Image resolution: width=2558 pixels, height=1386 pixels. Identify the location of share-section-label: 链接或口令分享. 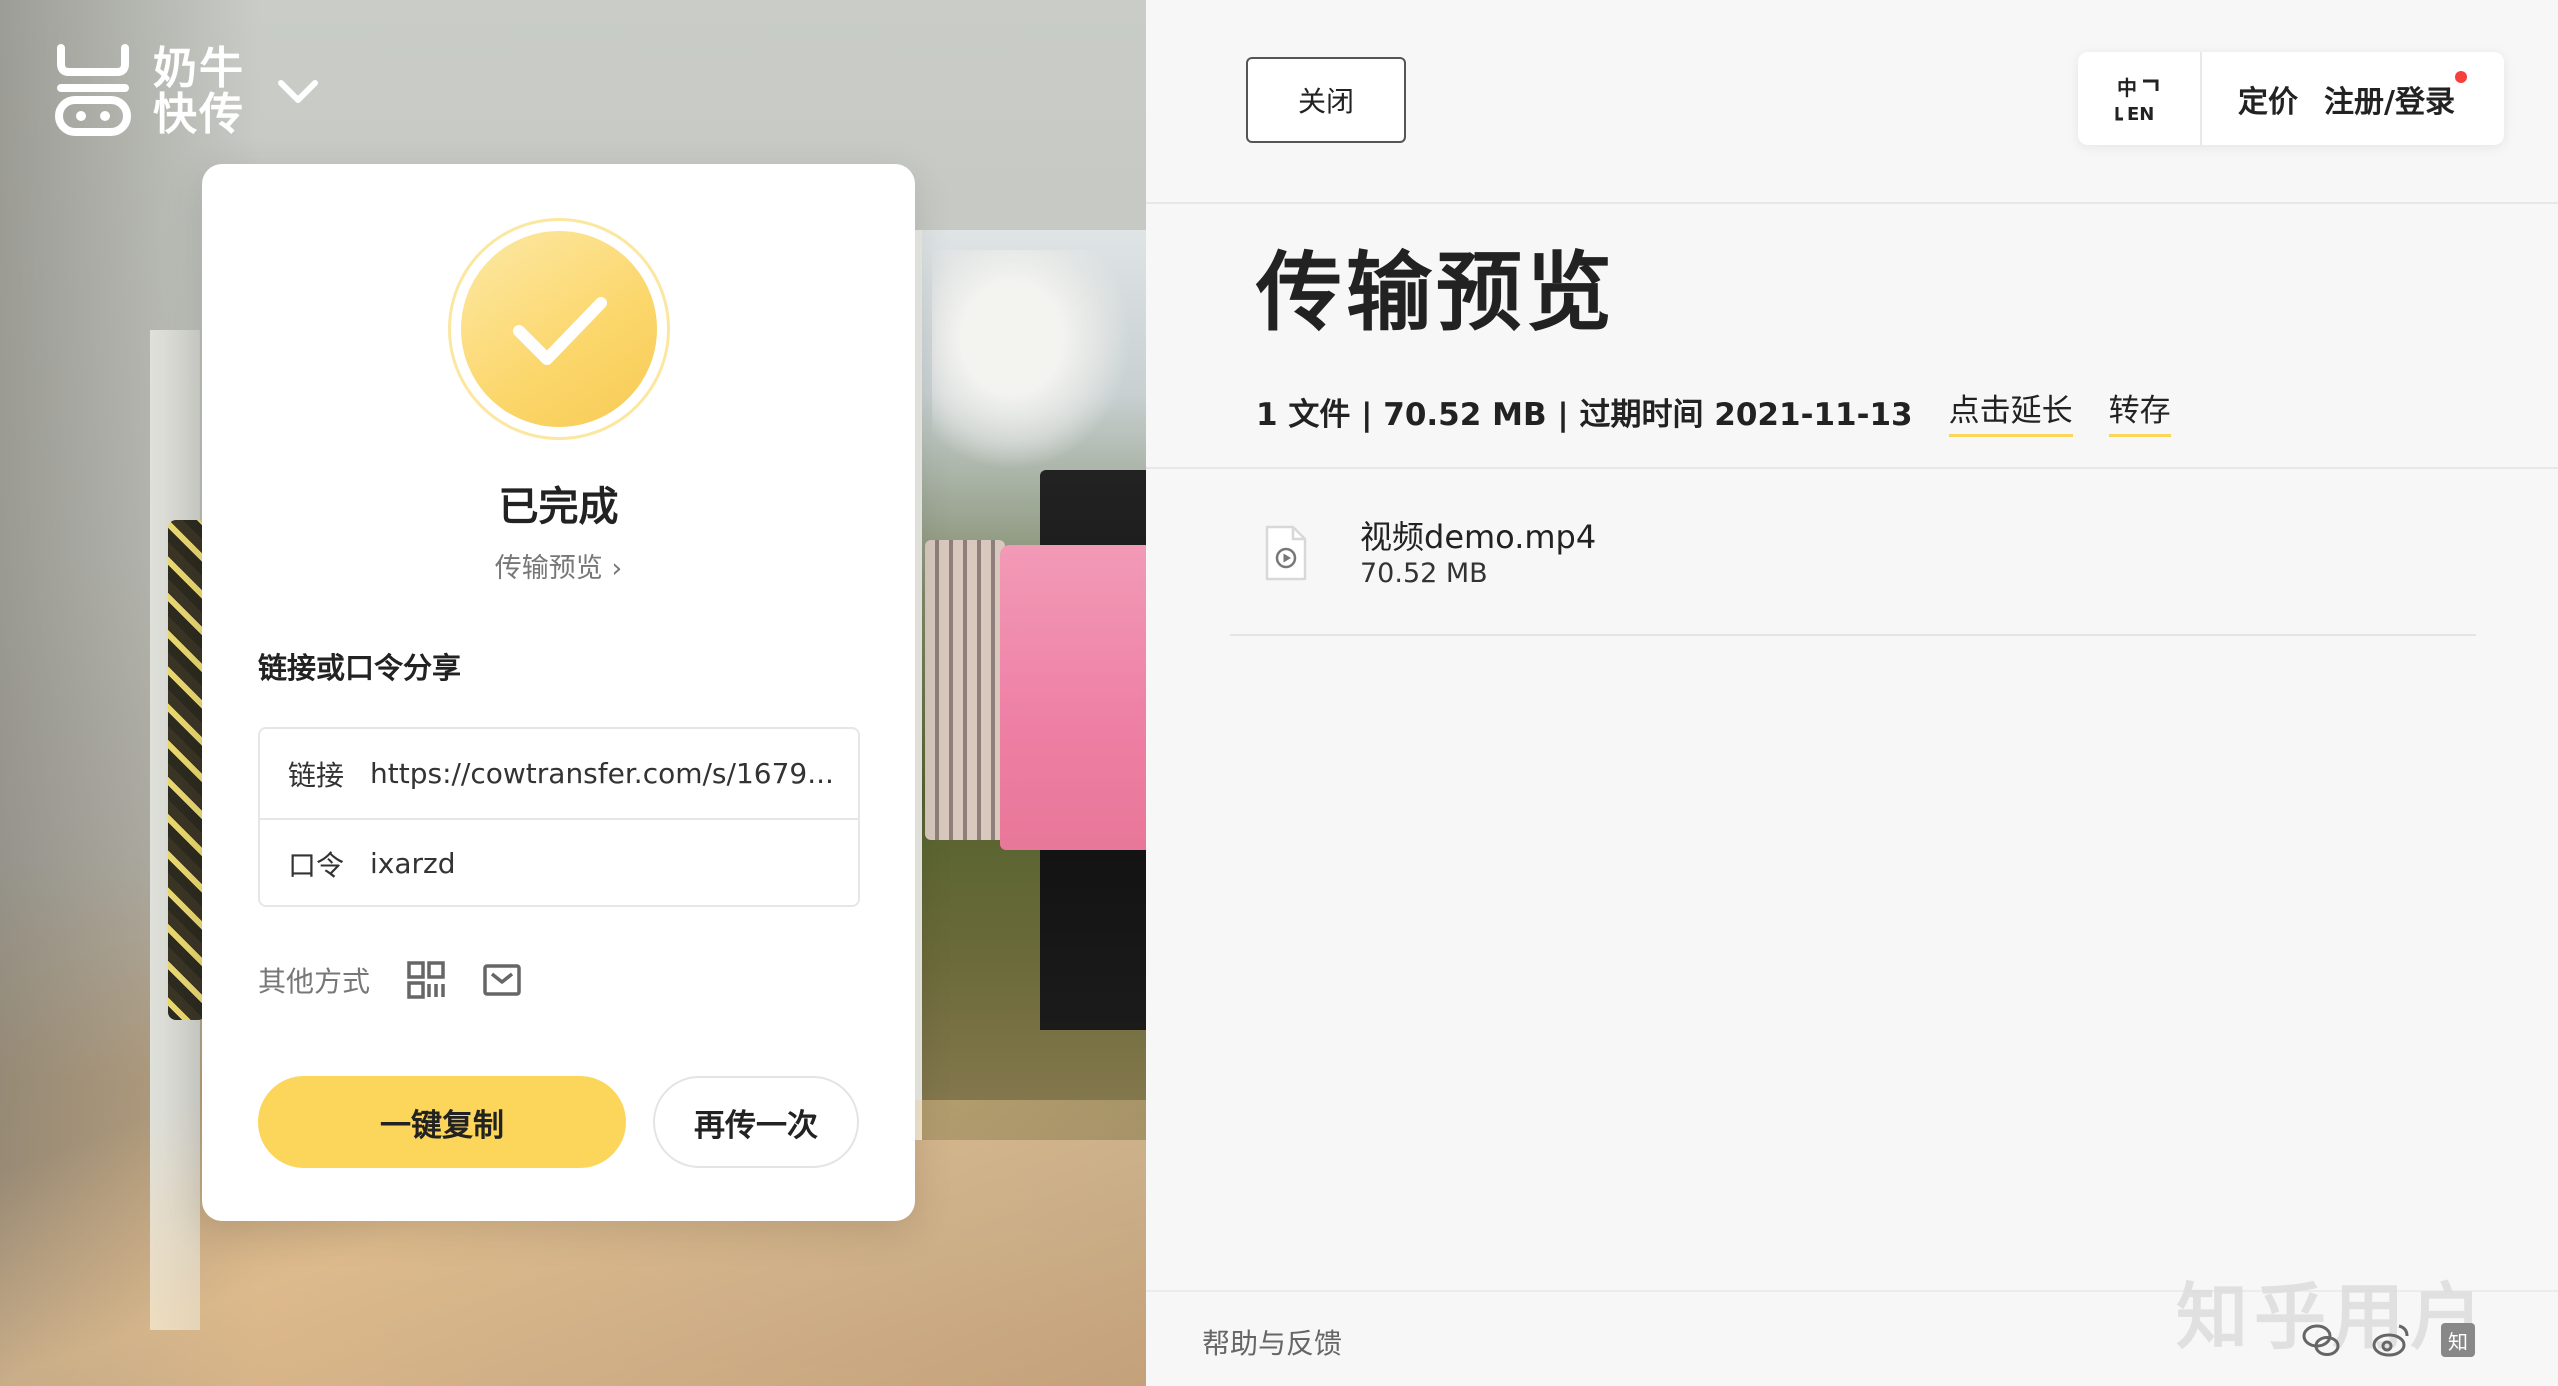
(360, 668).